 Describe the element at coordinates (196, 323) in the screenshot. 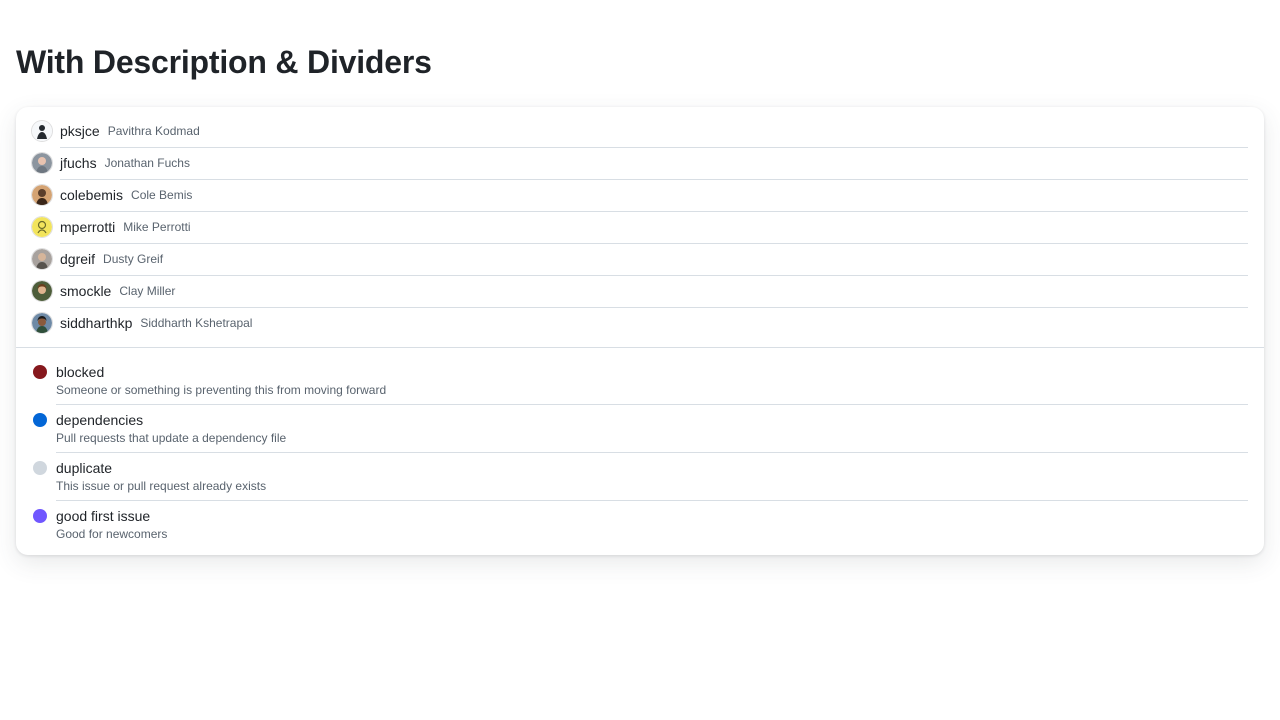

I see `user-fullname: Siddharth Kshetrapal` at that location.